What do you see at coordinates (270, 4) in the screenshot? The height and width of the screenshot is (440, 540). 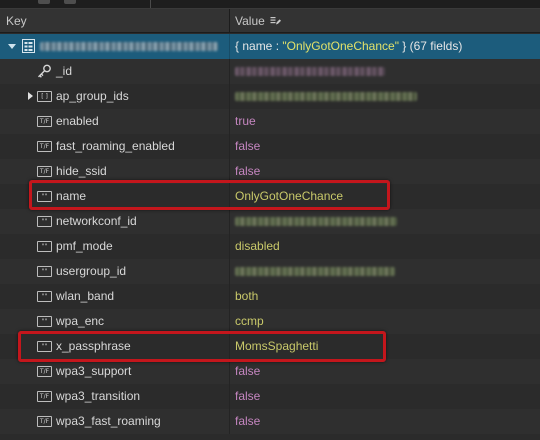 I see `toolbar-strip` at bounding box center [270, 4].